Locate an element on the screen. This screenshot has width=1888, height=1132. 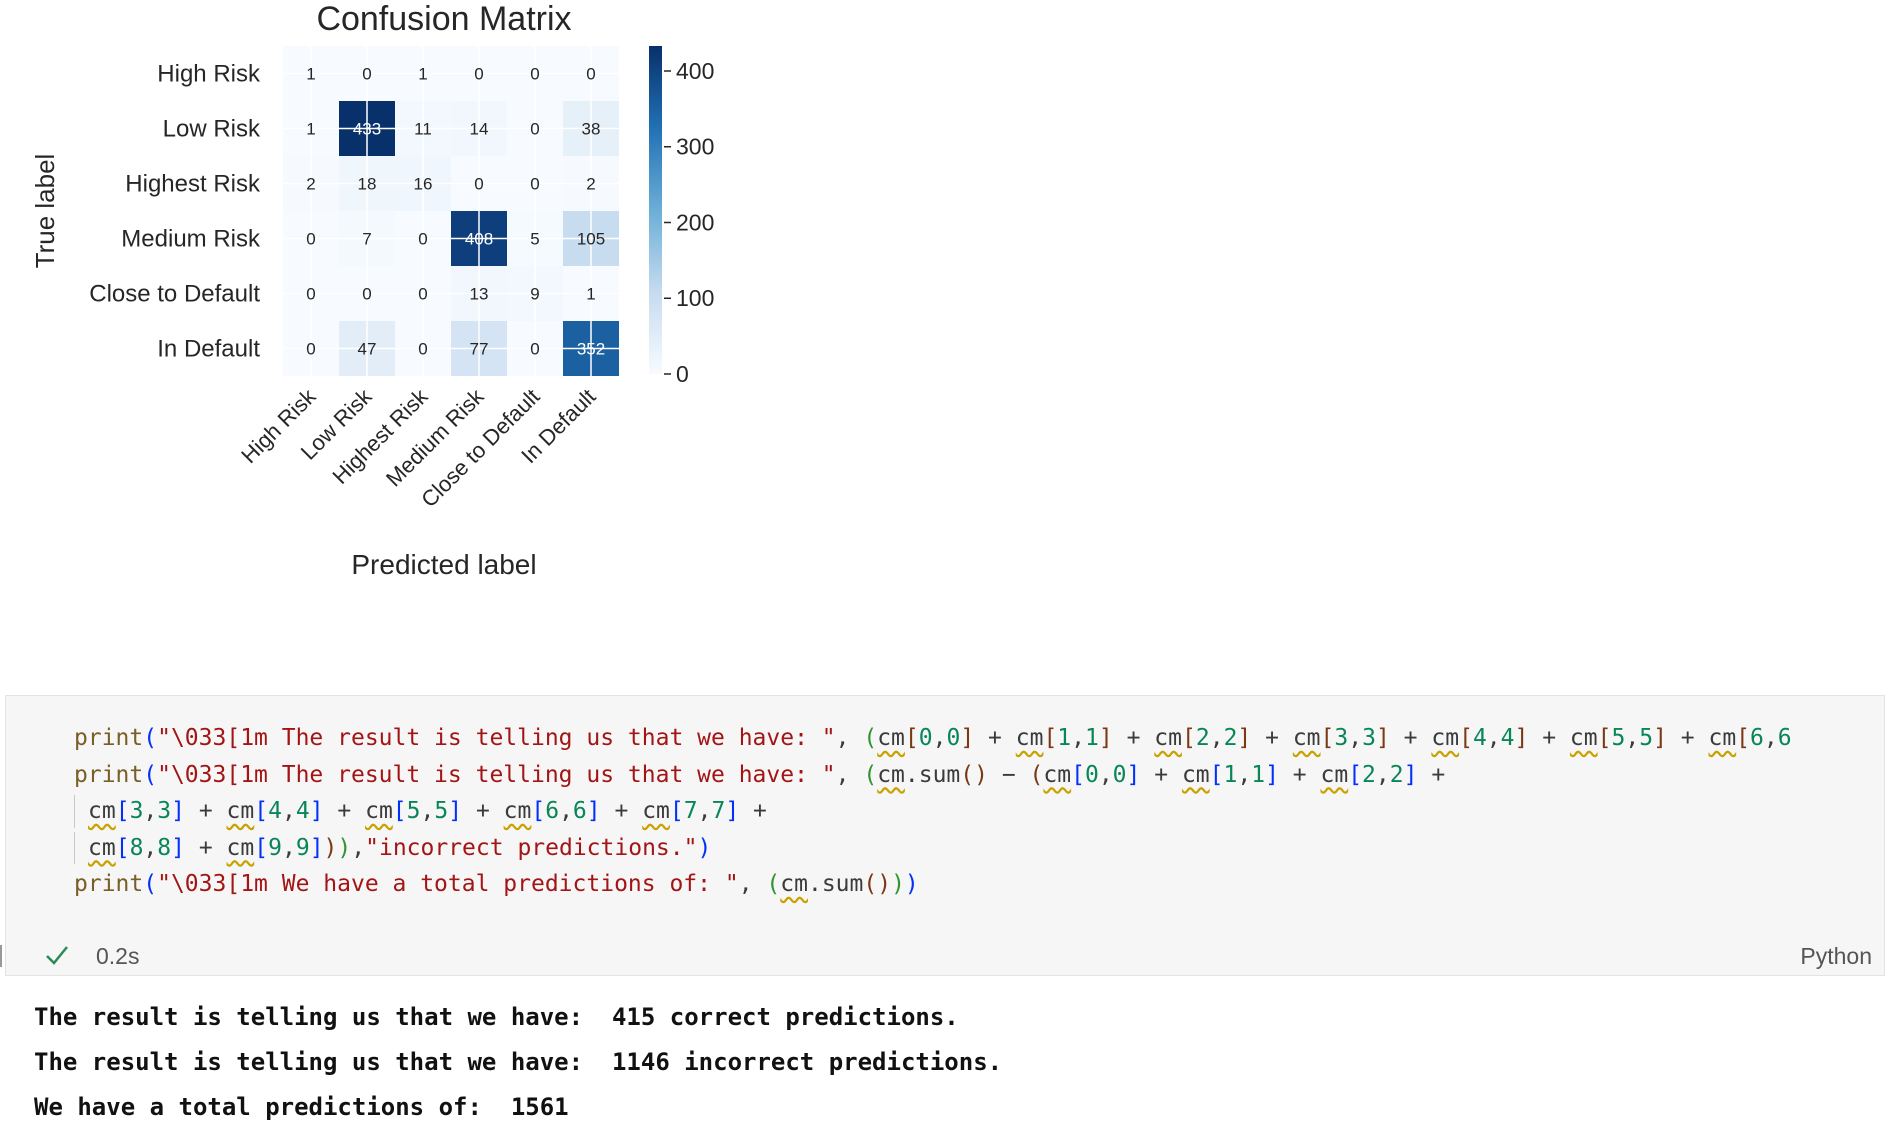
chart-title: Confusion Matrix is located at coordinates (443, 19).